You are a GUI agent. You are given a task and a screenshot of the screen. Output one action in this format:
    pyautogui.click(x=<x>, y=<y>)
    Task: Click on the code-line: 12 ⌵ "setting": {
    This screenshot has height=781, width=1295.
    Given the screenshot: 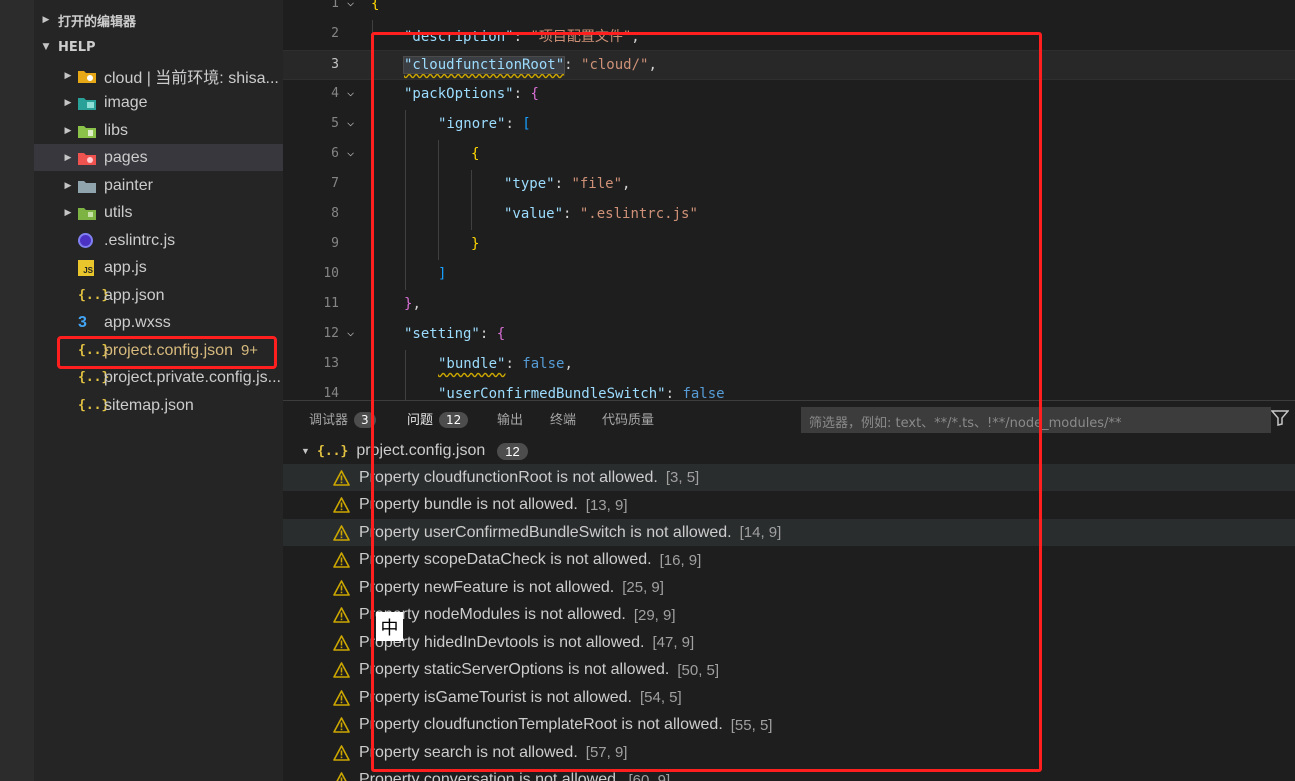 What is the action you would take?
    pyautogui.click(x=789, y=335)
    